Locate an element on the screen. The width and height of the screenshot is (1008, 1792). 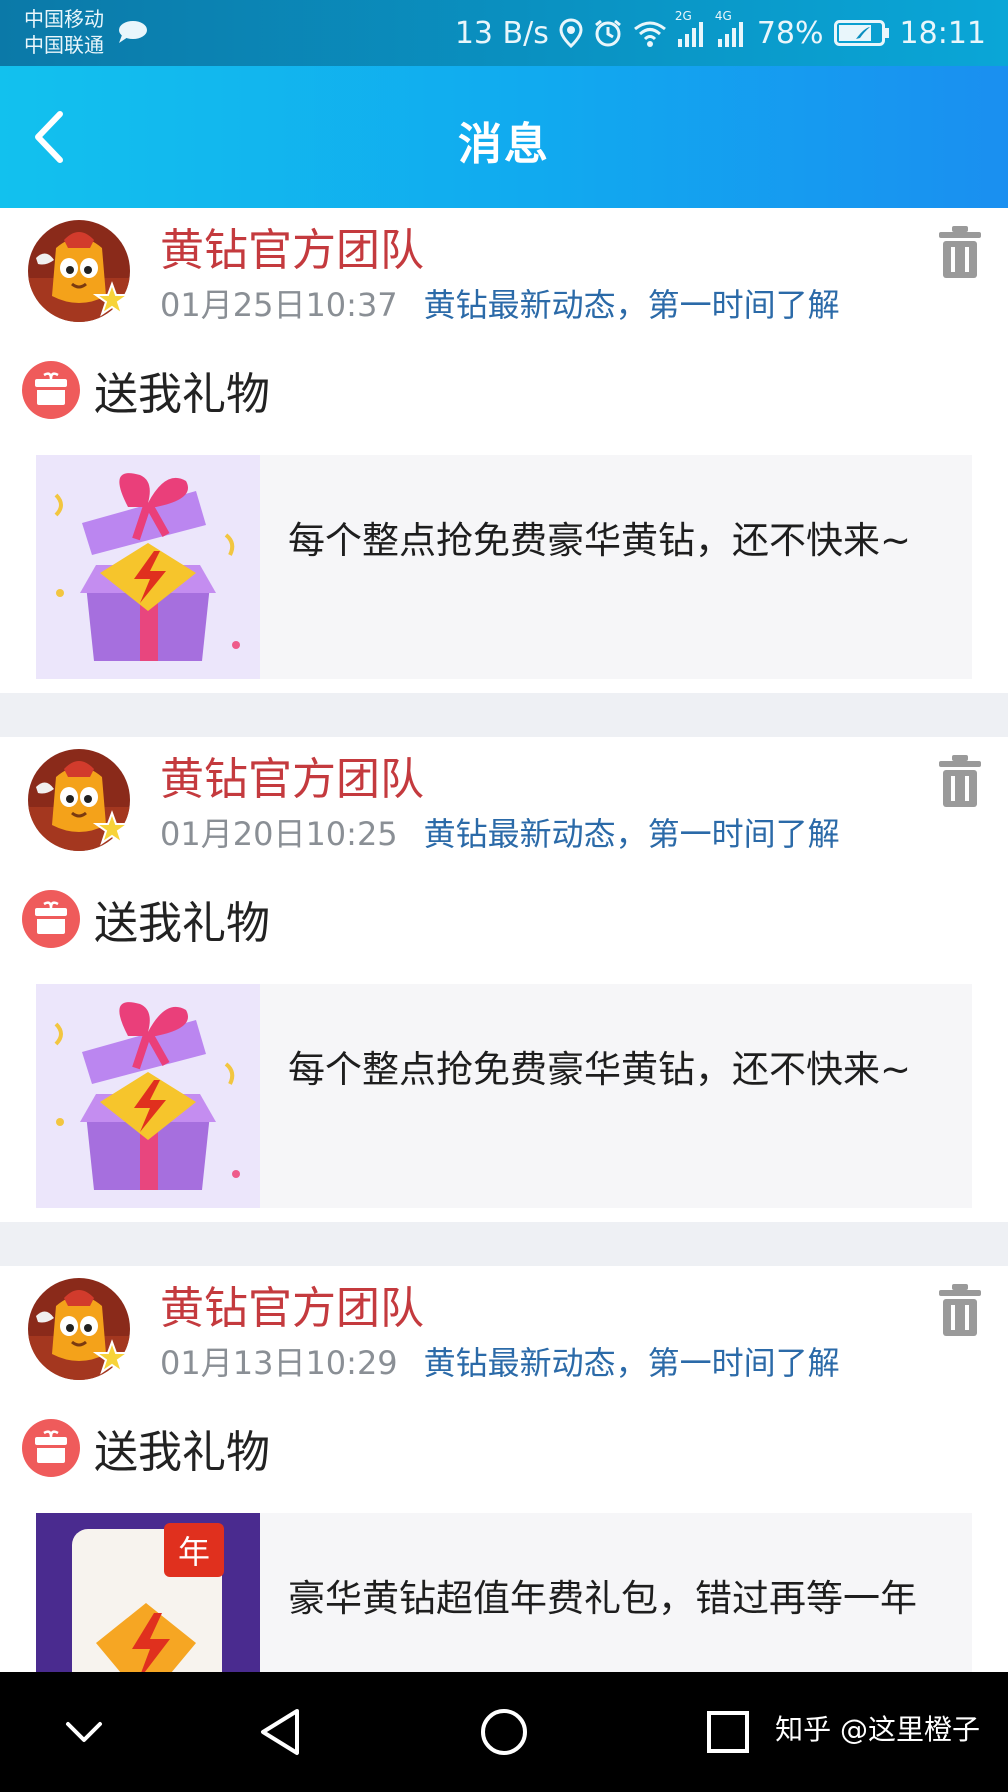
signal-2-label: 4G is located at coordinates (723, 16).